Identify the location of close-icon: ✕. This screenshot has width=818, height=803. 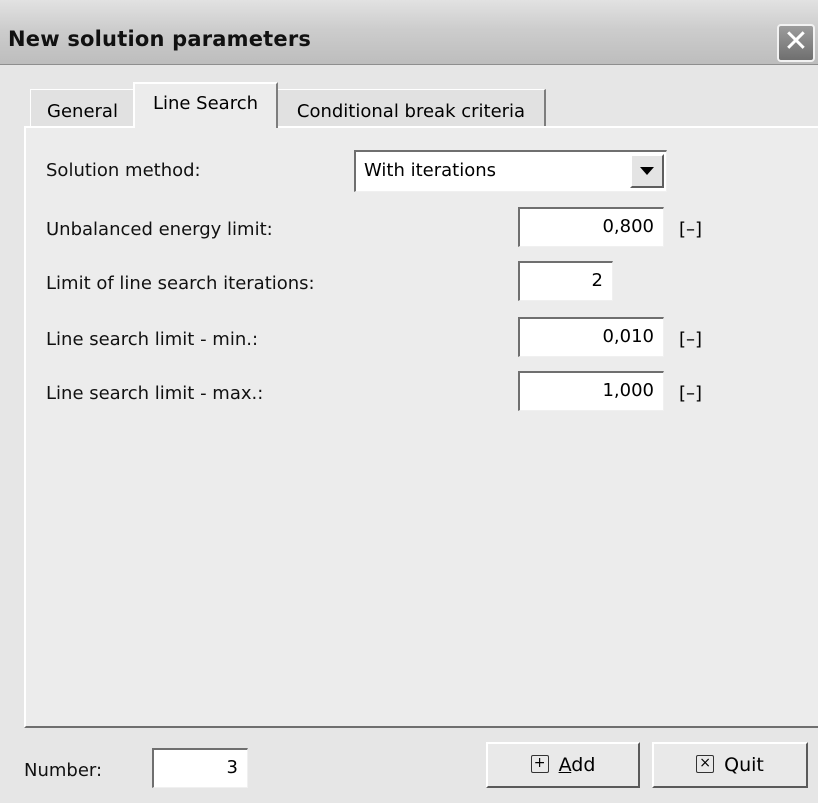
(796, 41).